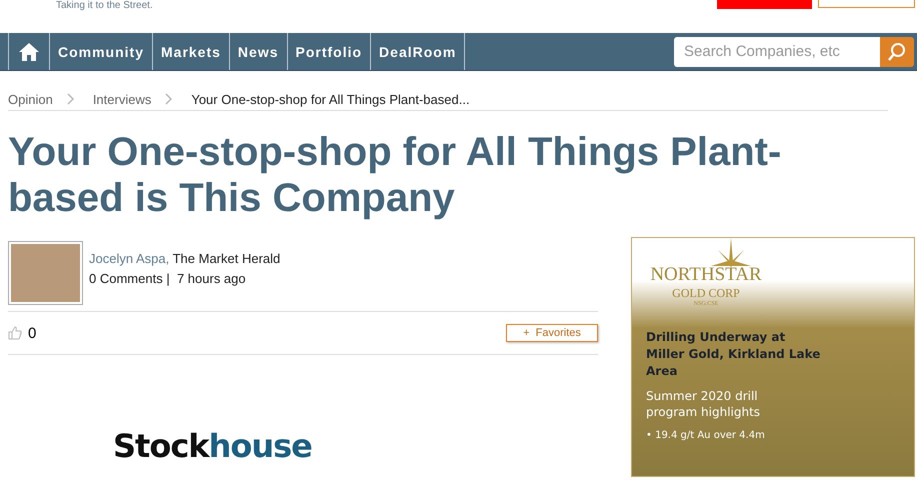 This screenshot has height=480, width=917. I want to click on nav-tab: News, so click(259, 51).